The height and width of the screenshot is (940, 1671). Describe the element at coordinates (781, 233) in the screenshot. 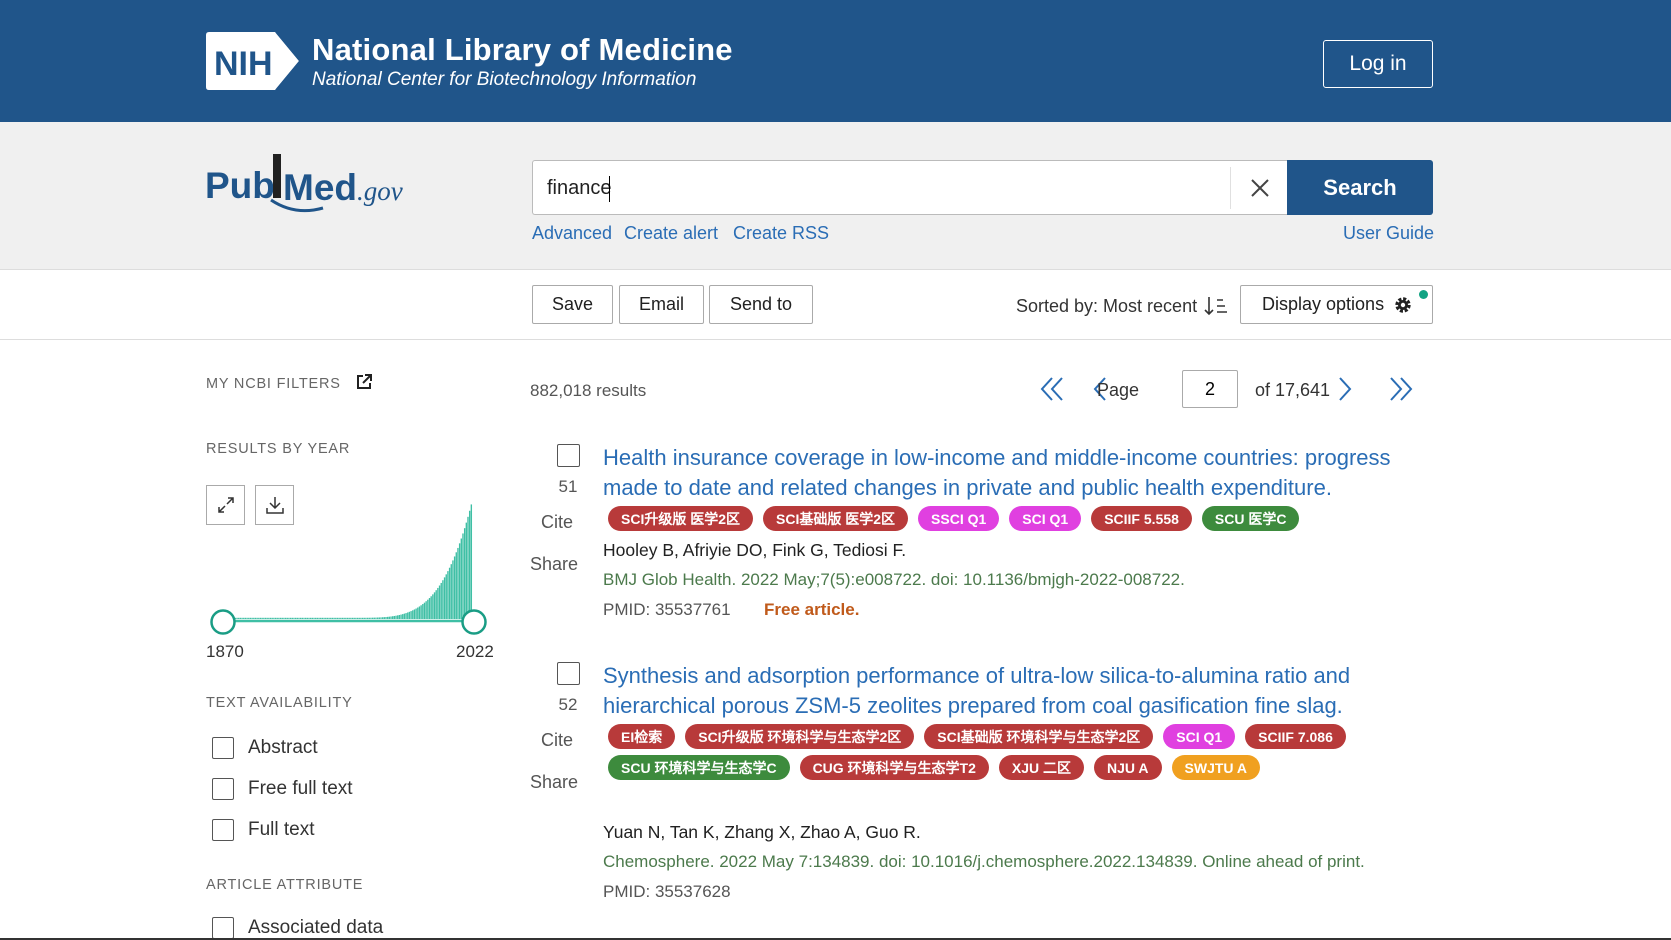

I see `create-rss-link: Create RSS` at that location.